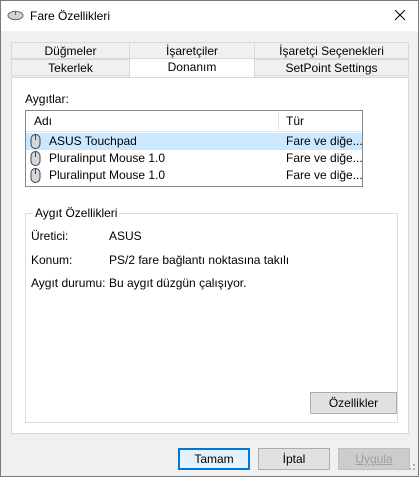 Image resolution: width=419 pixels, height=477 pixels. I want to click on list-header: Adı Tür, so click(194, 121).